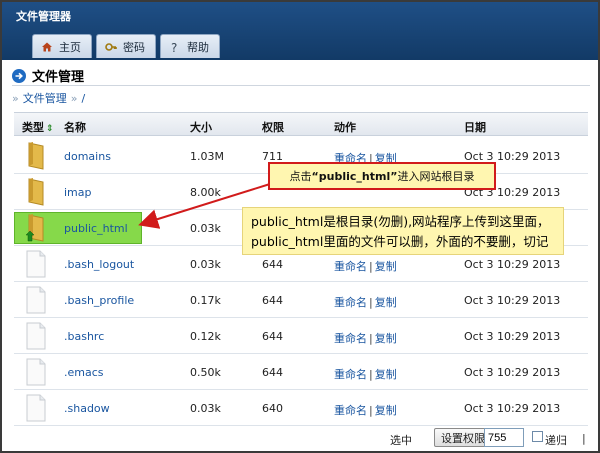  What do you see at coordinates (345, 127) in the screenshot?
I see `col-action: 动作` at bounding box center [345, 127].